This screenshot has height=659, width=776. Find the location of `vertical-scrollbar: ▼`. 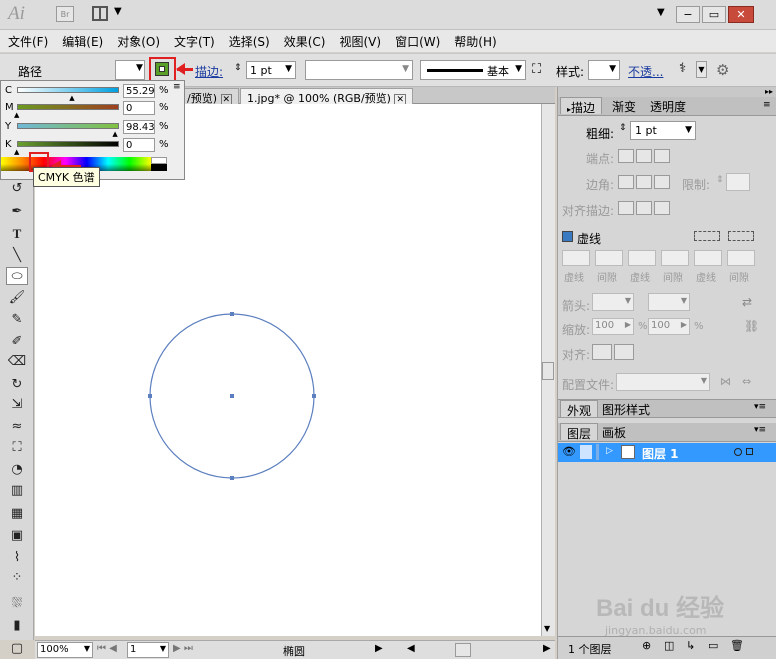

vertical-scrollbar: ▼ is located at coordinates (548, 370).